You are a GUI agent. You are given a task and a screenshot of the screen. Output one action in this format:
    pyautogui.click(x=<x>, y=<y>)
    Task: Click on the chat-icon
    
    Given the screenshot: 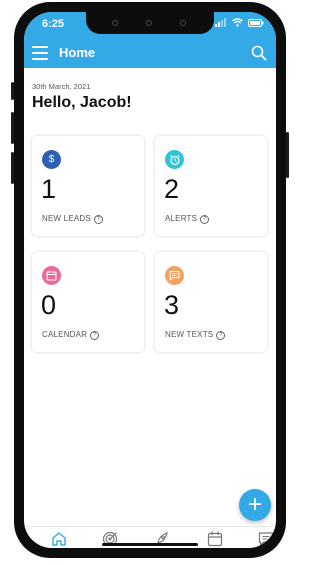 What is the action you would take?
    pyautogui.click(x=174, y=275)
    